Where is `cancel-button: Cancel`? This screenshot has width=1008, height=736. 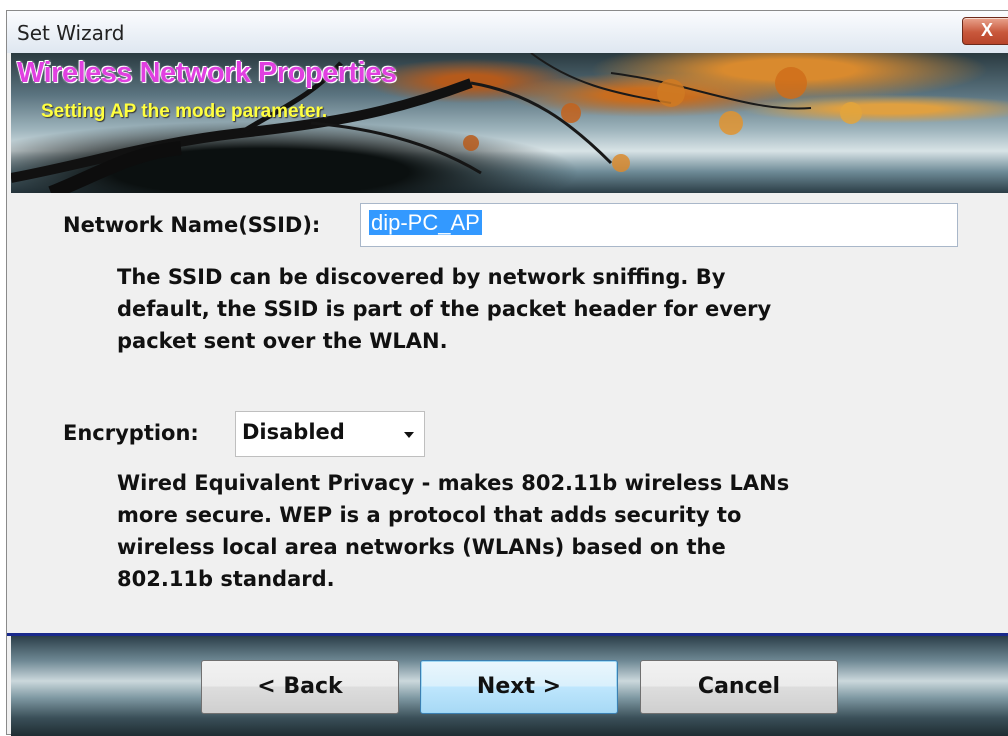 cancel-button: Cancel is located at coordinates (739, 687).